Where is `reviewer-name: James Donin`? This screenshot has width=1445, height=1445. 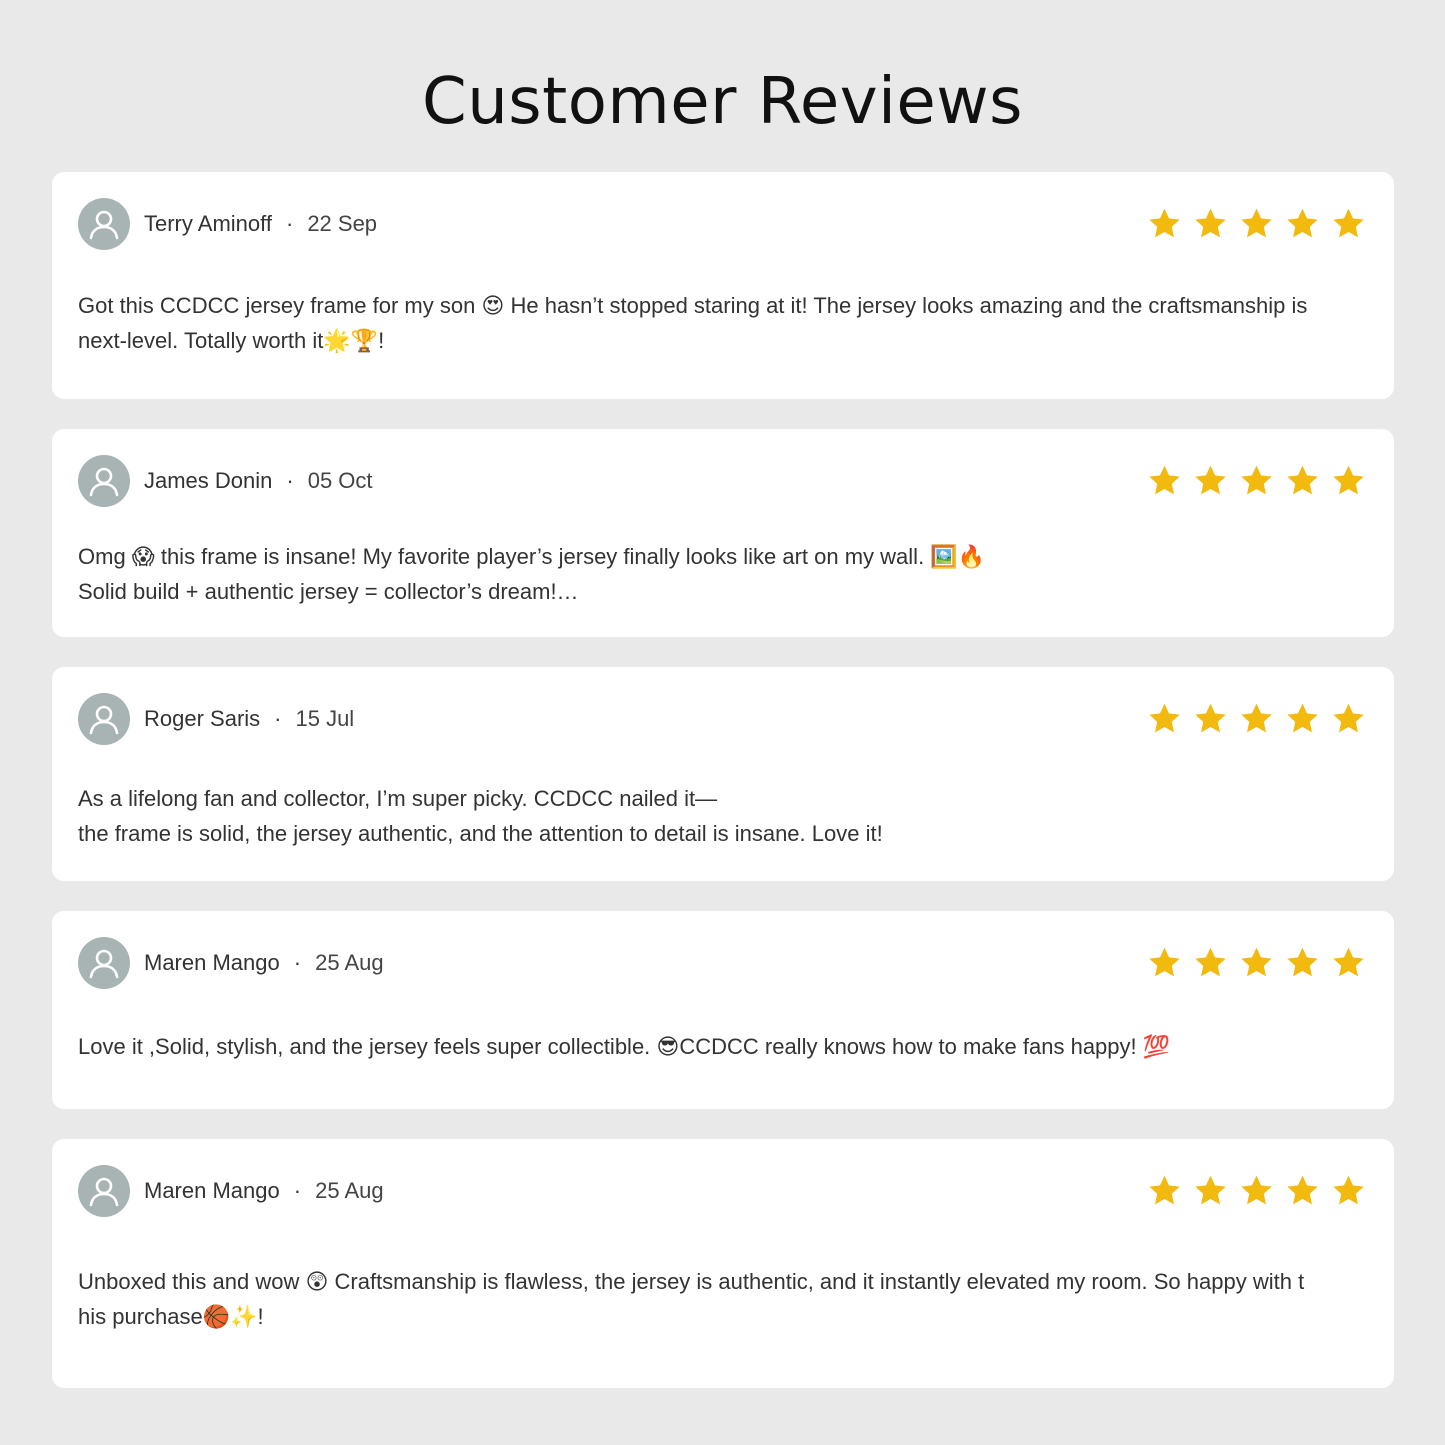
reviewer-name: James Donin is located at coordinates (208, 480).